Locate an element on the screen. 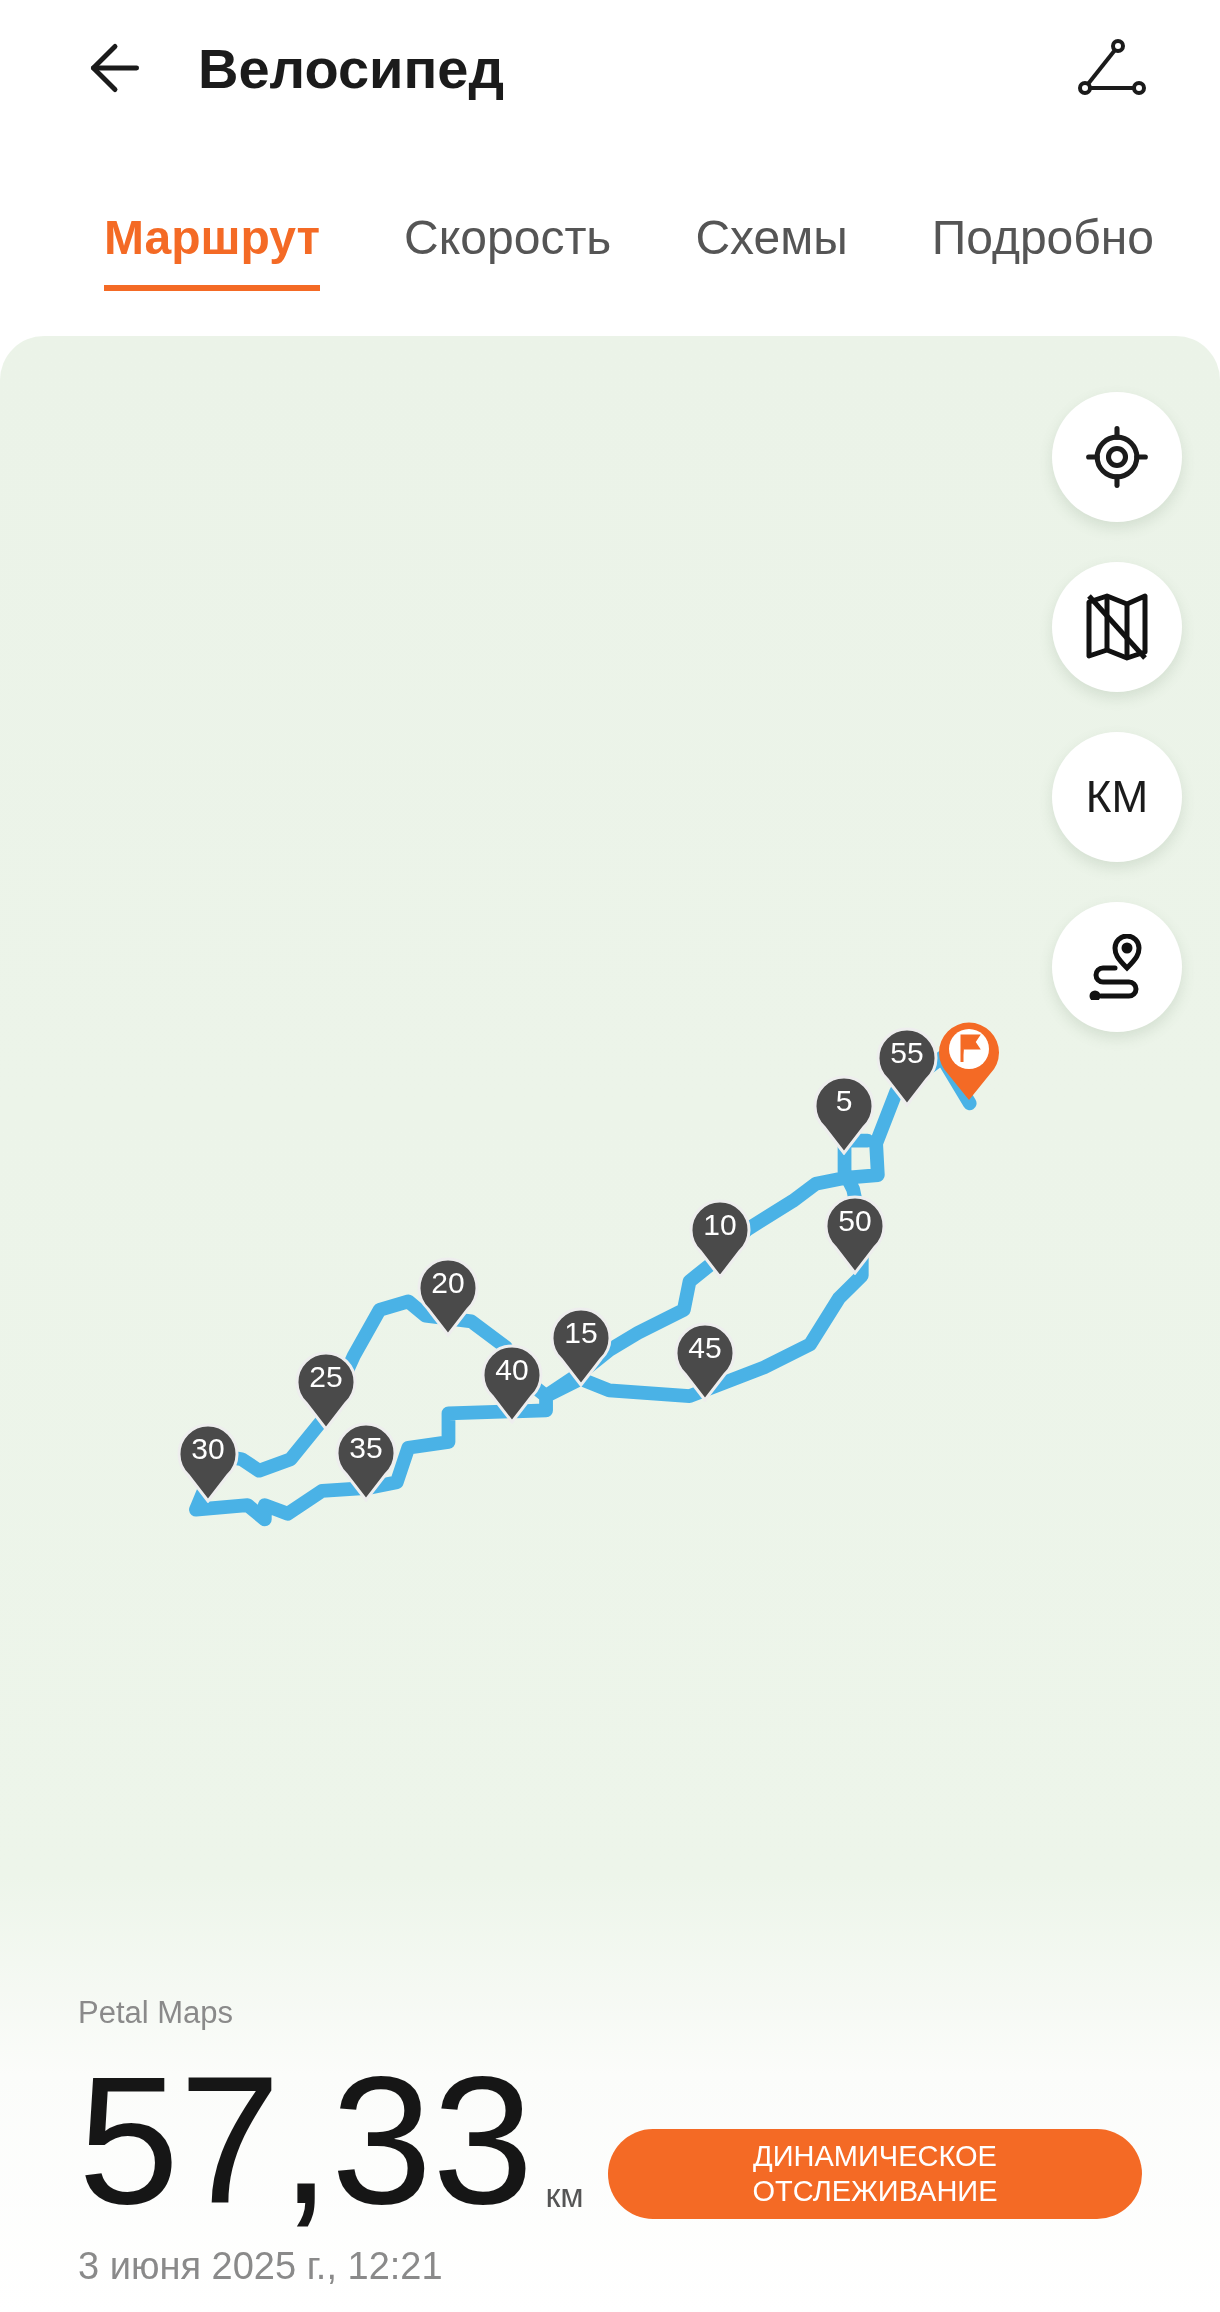 The image size is (1220, 2312). tab: Скорость is located at coordinates (508, 241).